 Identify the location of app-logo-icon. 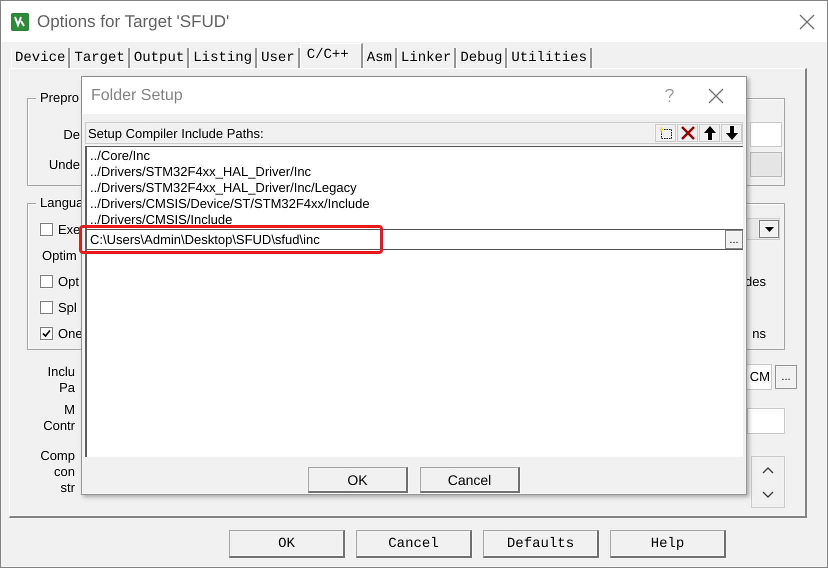
(20, 21).